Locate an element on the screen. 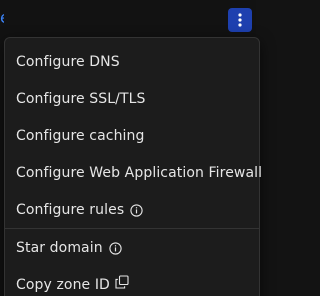  menu-item-configure-rules: Configure rules is located at coordinates (79, 210).